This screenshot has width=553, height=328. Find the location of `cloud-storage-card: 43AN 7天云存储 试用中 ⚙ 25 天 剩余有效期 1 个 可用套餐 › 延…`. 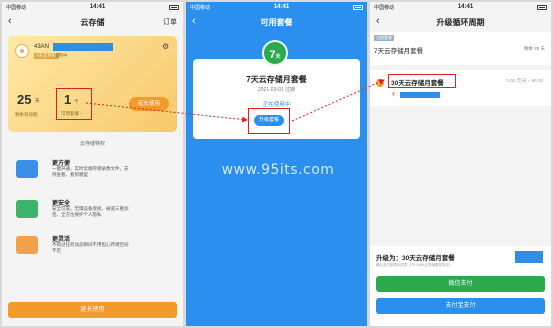

cloud-storage-card: 43AN 7天云存储 试用中 ⚙ 25 天 剩余有效期 1 个 可用套餐 › 延… is located at coordinates (92, 84).